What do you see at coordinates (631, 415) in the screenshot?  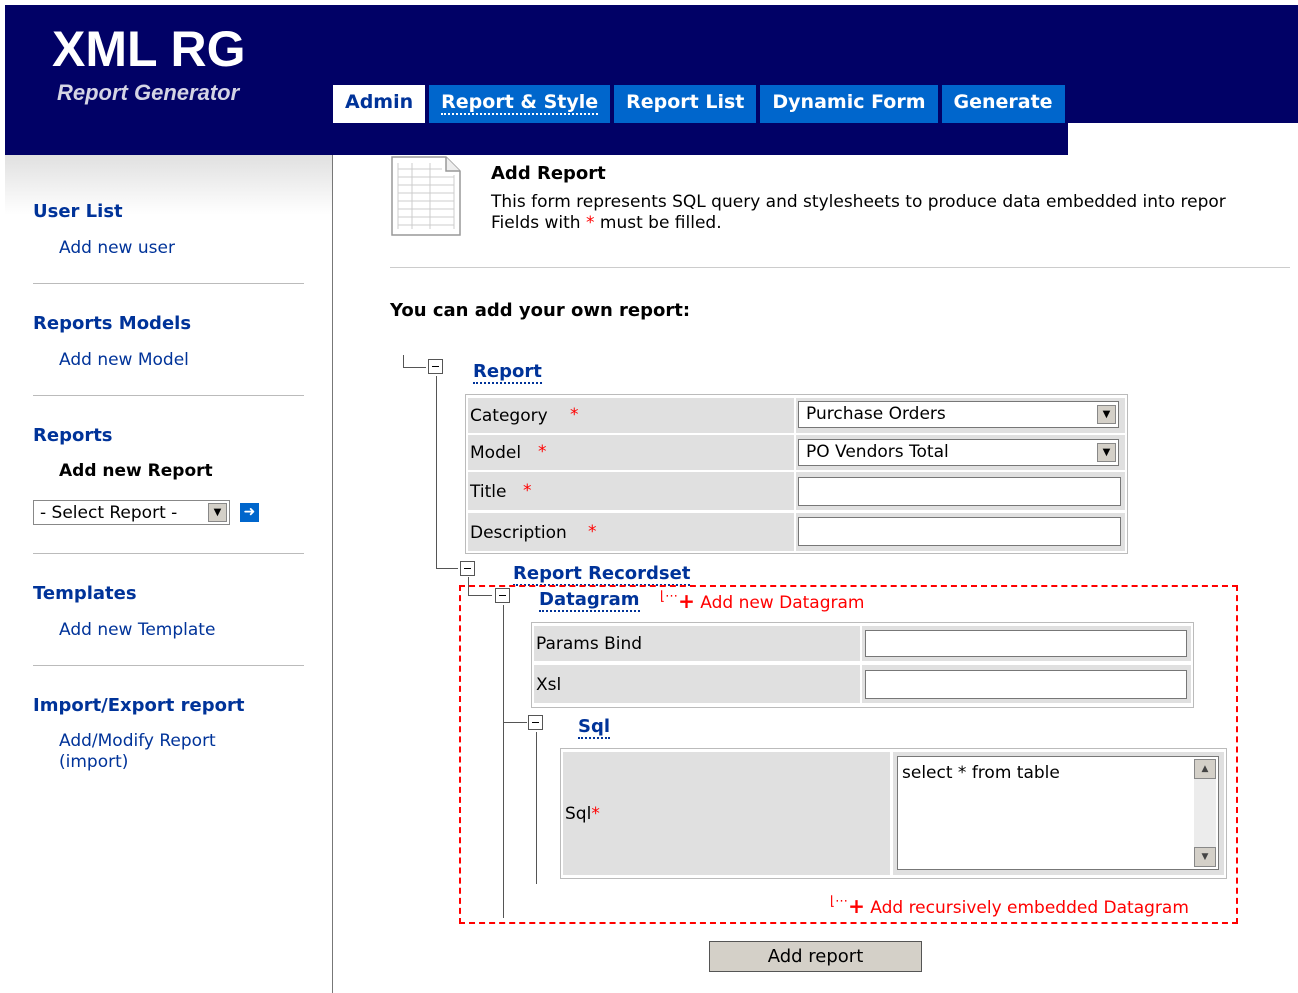 I see `category-label-cell: Category *` at bounding box center [631, 415].